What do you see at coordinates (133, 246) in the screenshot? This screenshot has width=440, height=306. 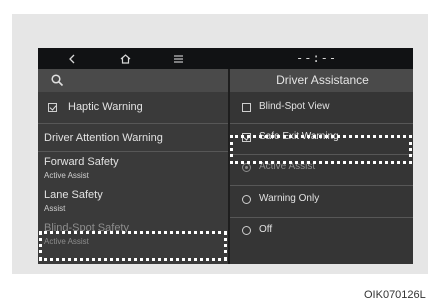 I see `highlight-blind-spot-safety` at bounding box center [133, 246].